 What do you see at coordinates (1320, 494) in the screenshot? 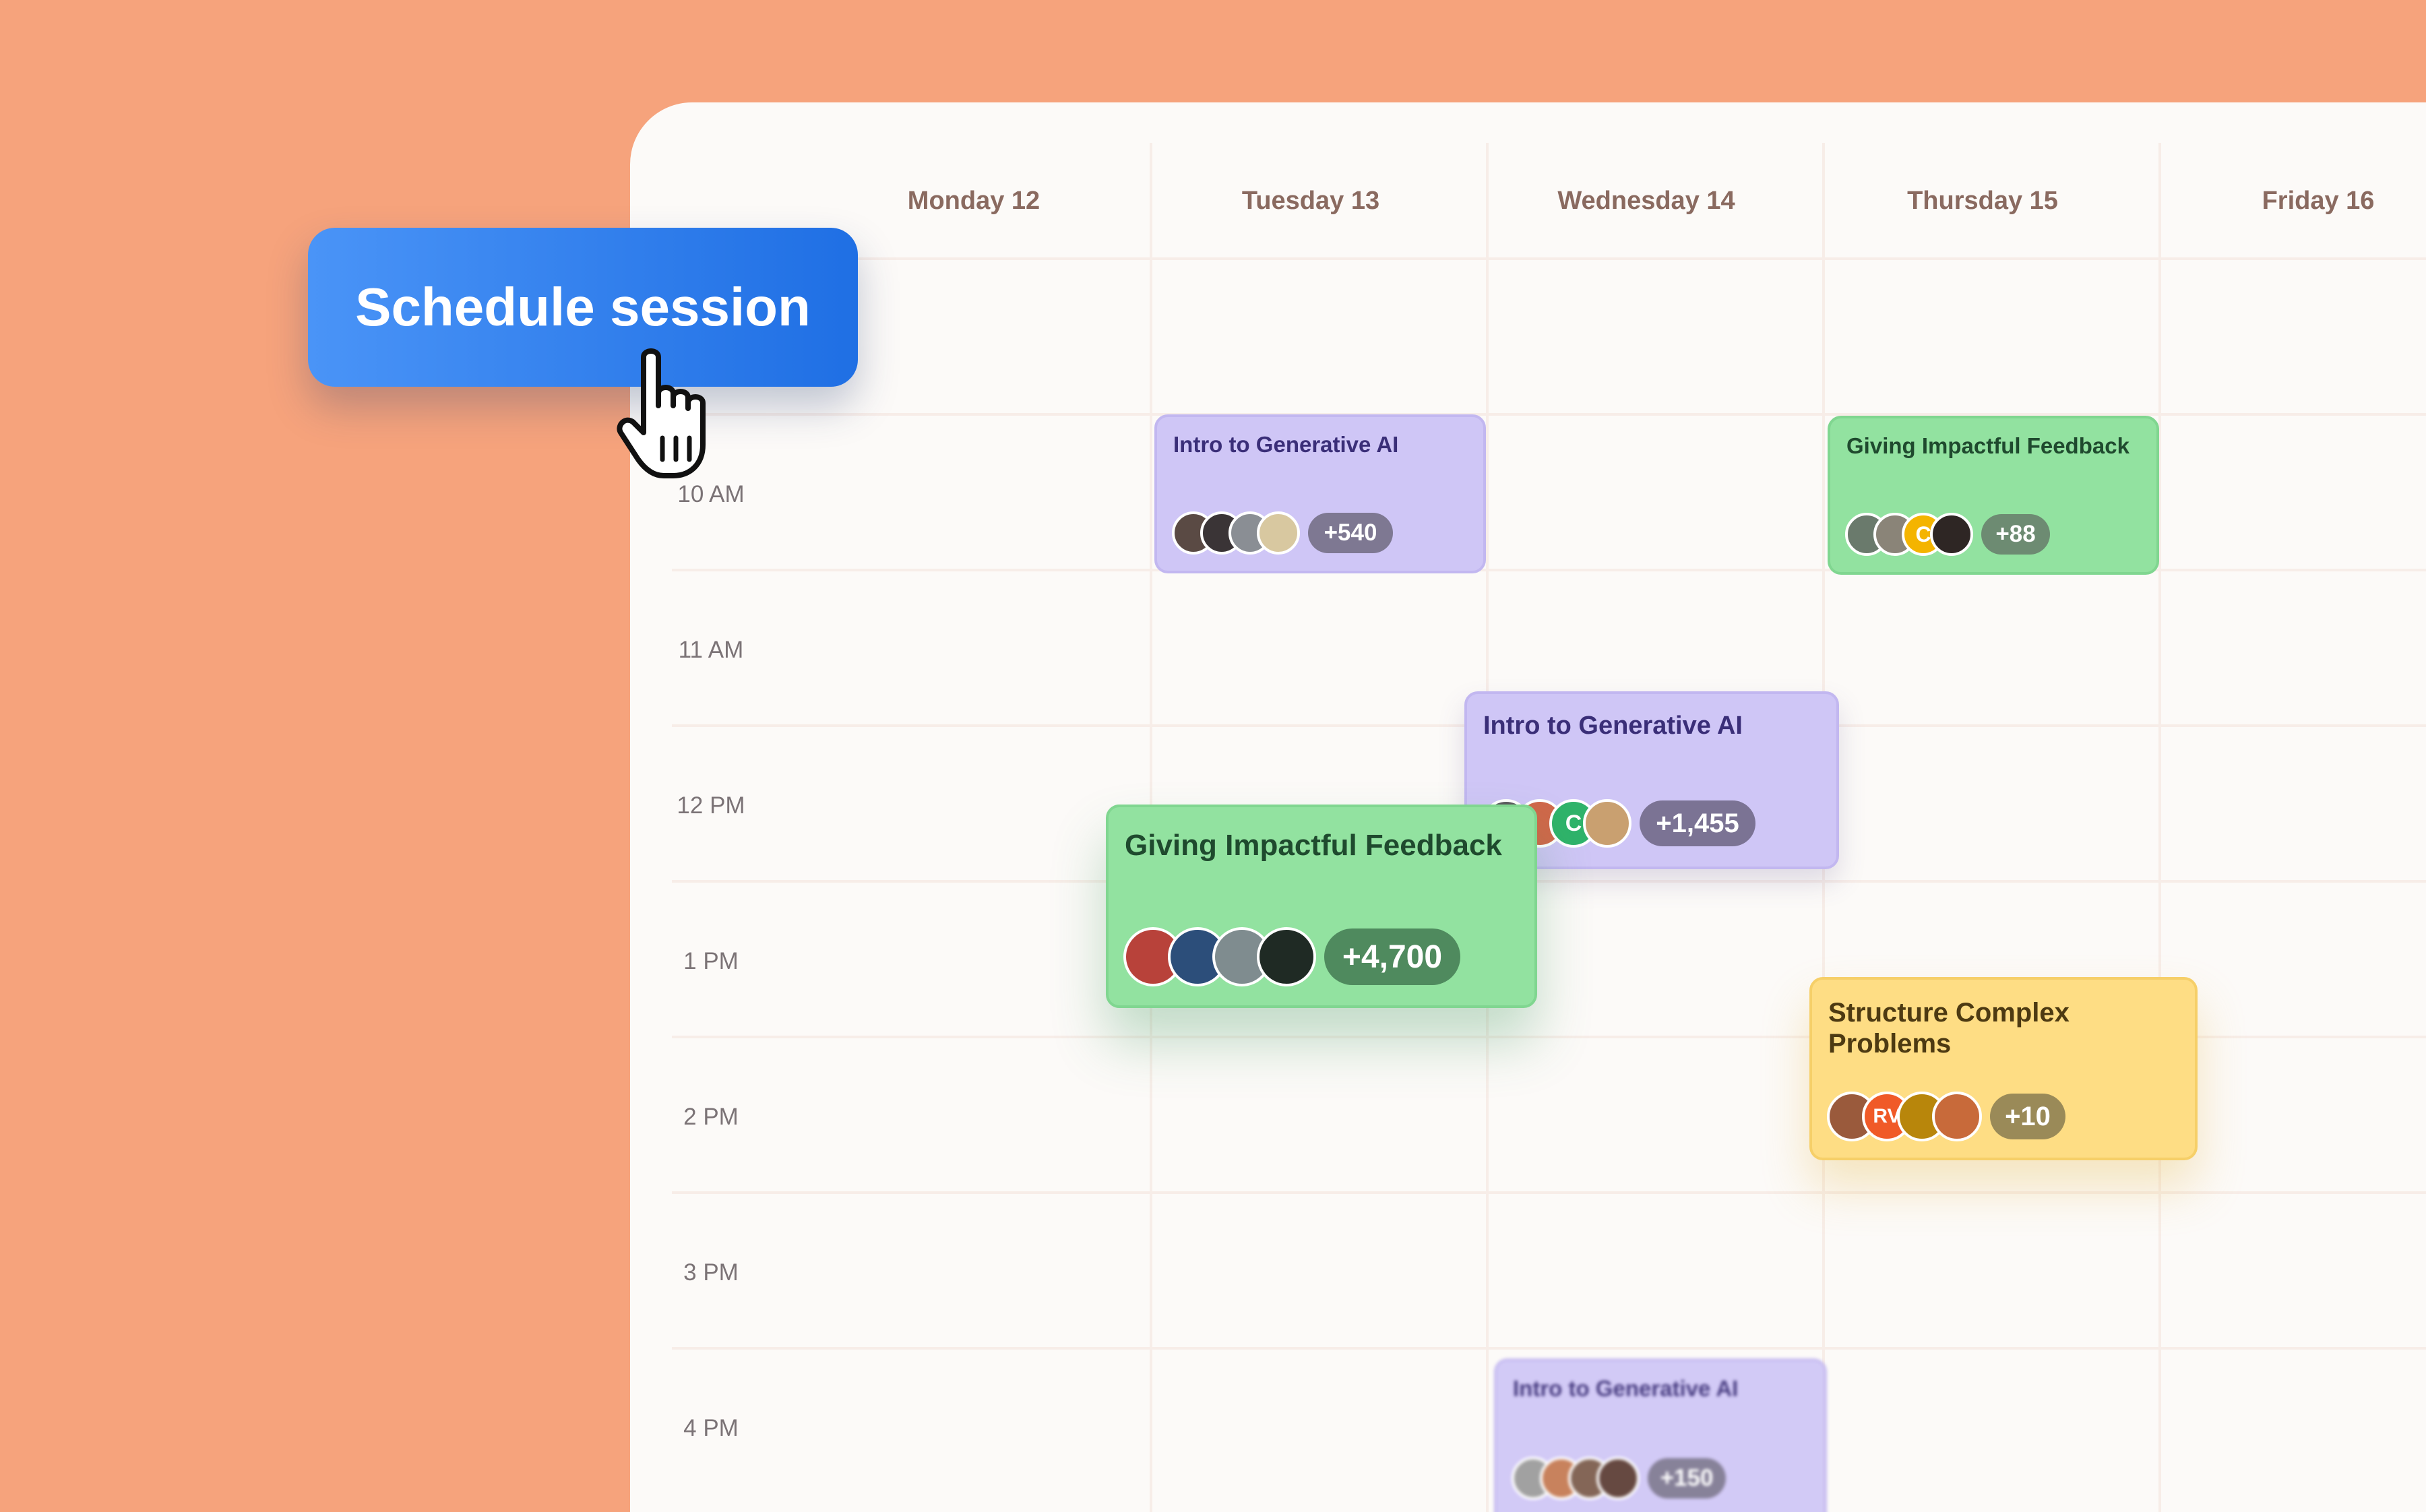
I see `event-card: Intro to Generative AI +540` at bounding box center [1320, 494].